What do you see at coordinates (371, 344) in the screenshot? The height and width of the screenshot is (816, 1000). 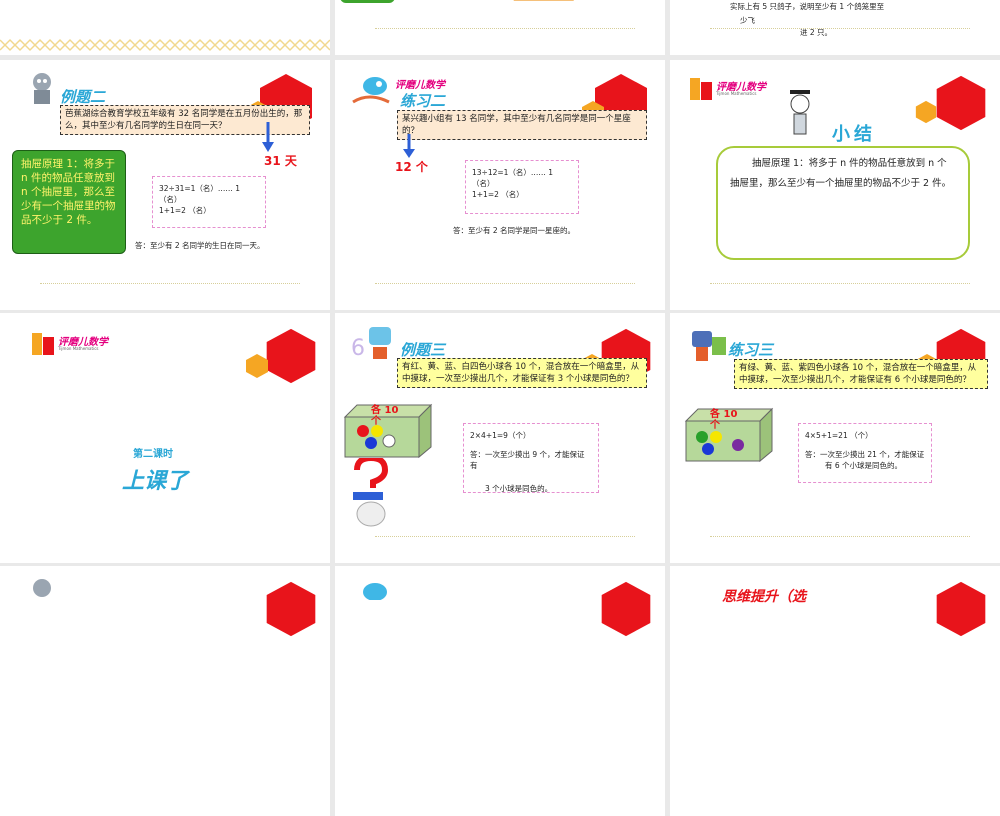 I see `robot-icon: 6` at bounding box center [371, 344].